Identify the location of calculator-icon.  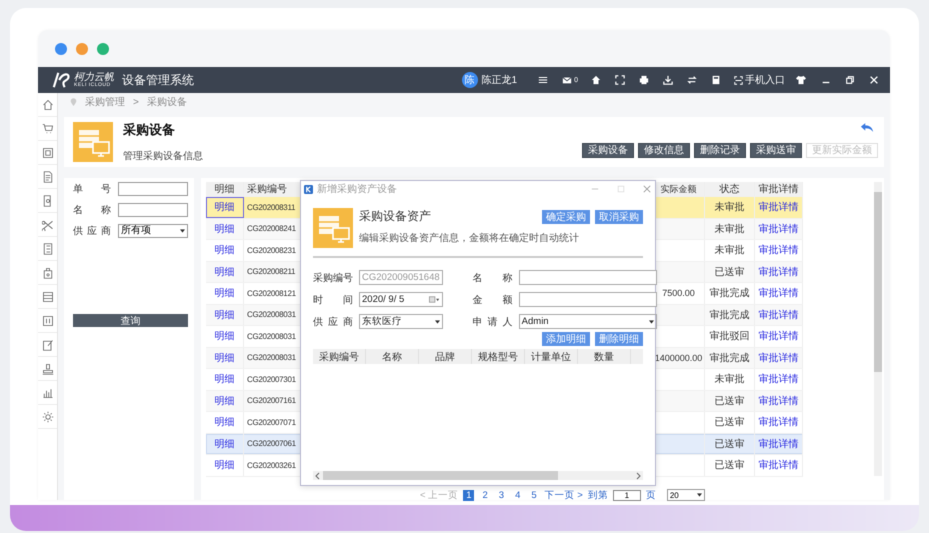
(716, 80).